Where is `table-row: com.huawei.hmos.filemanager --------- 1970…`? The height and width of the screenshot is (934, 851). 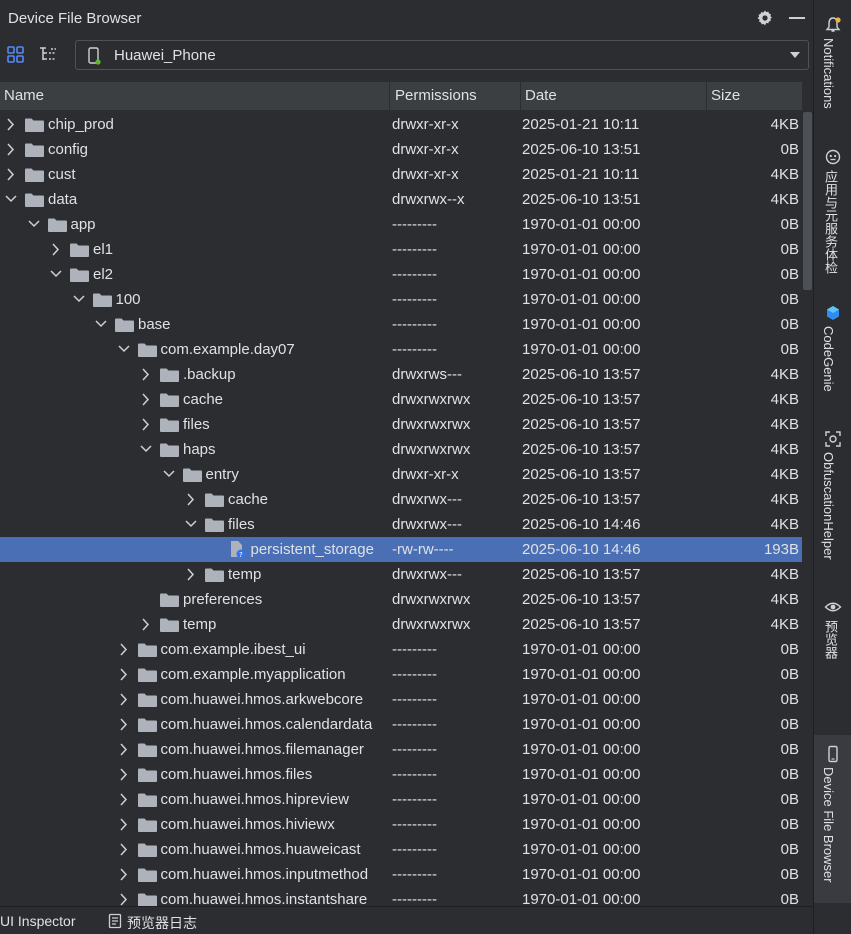
table-row: com.huawei.hmos.filemanager --------- 1970… is located at coordinates (401, 749).